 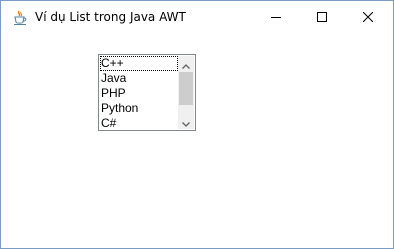 What do you see at coordinates (139, 63) in the screenshot?
I see `list-item-cpp: C++` at bounding box center [139, 63].